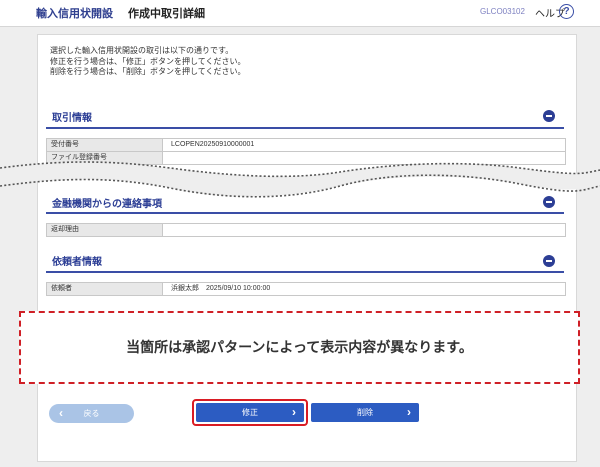 Image resolution: width=600 pixels, height=467 pixels. Describe the element at coordinates (213, 144) in the screenshot. I see `row-value: LCOPEN20250910000001` at that location.